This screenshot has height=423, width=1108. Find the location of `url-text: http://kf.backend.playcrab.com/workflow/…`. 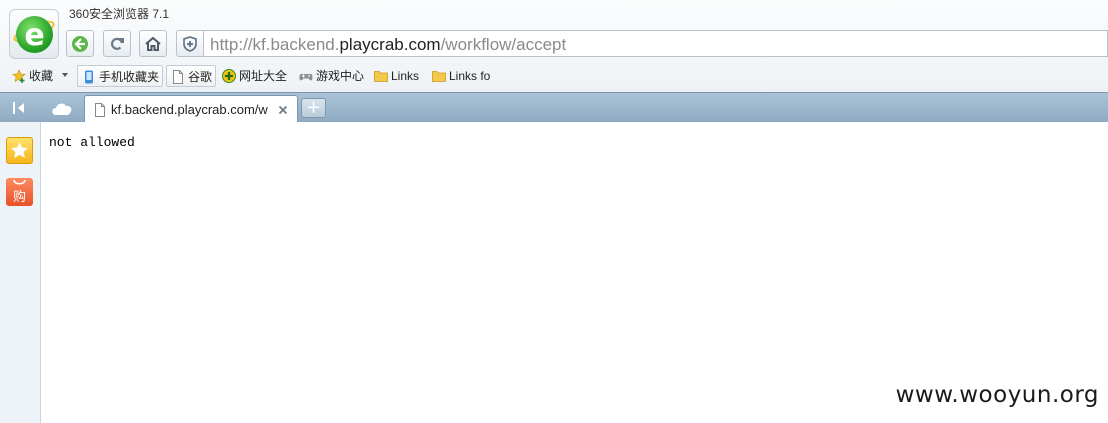

url-text: http://kf.backend.playcrab.com/workflow/… is located at coordinates (388, 45).